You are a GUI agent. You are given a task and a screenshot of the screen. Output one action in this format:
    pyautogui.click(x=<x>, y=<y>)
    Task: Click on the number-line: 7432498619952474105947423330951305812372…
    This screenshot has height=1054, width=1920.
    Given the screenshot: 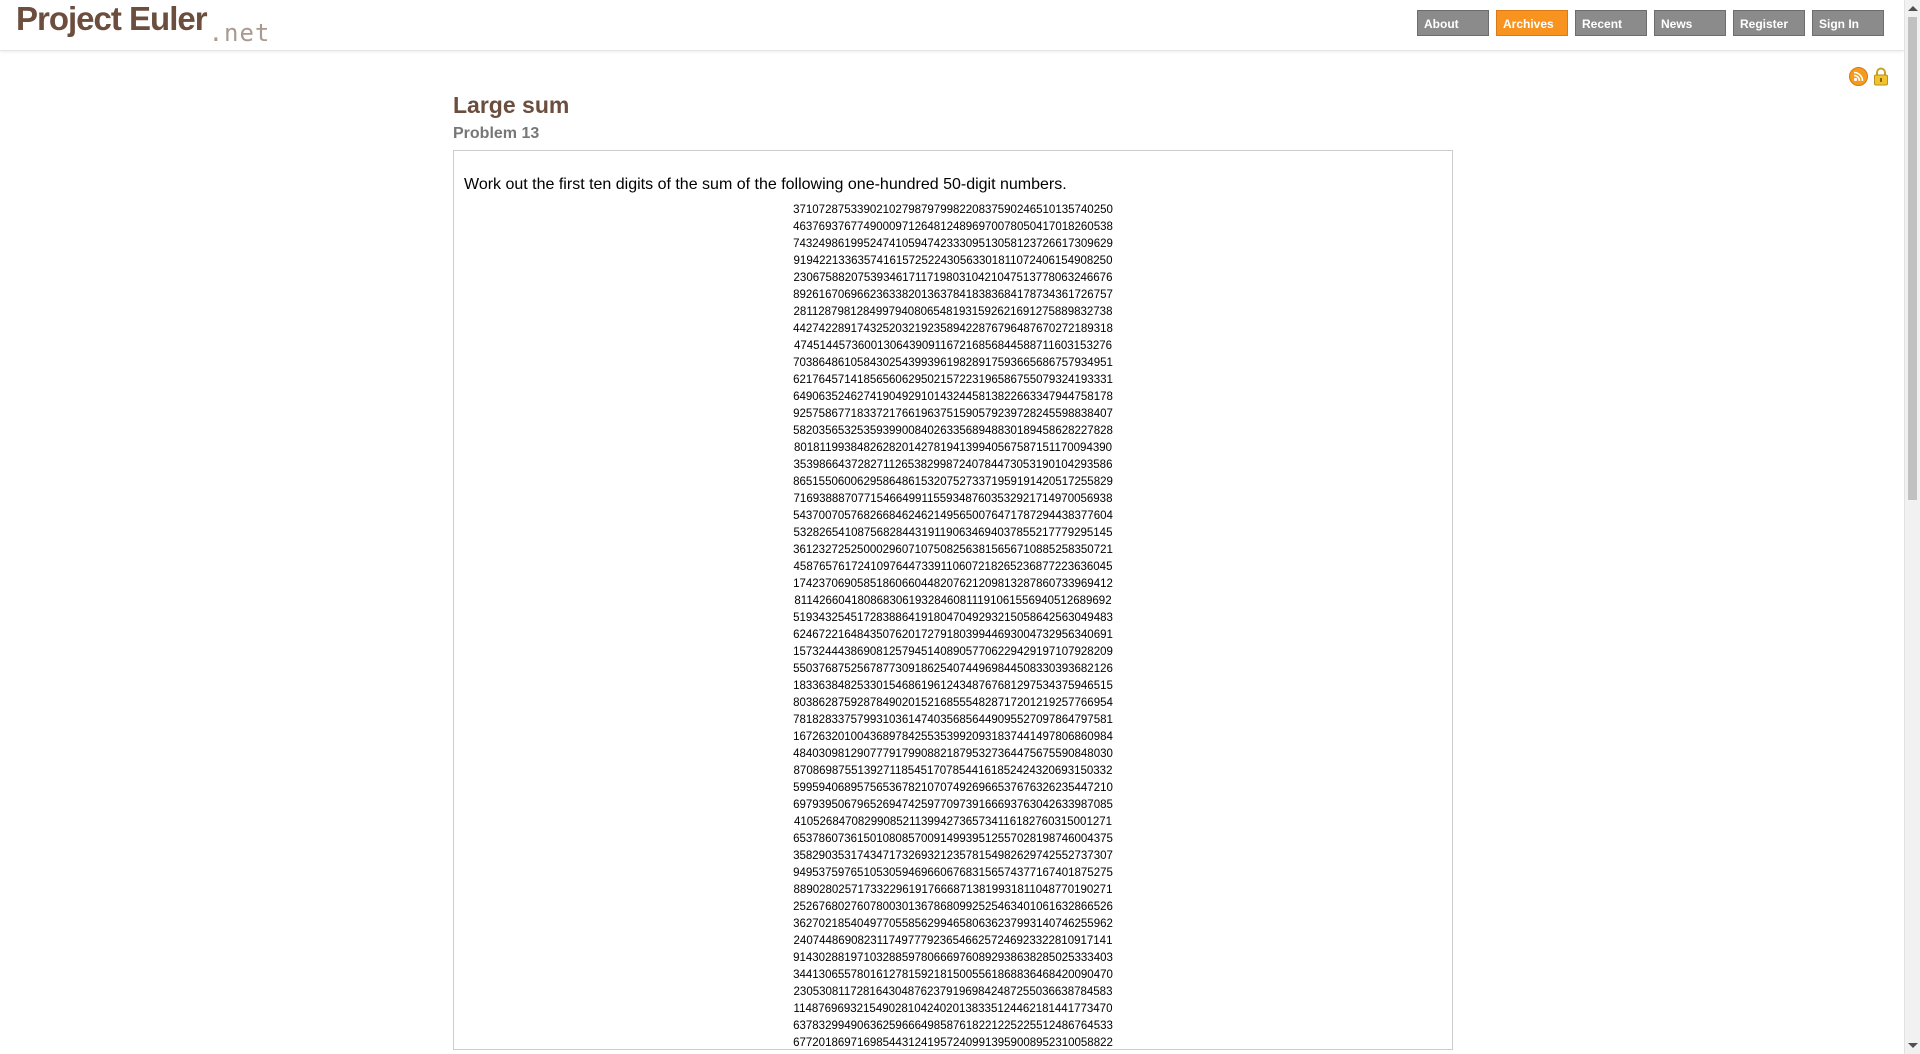 What is the action you would take?
    pyautogui.click(x=953, y=244)
    